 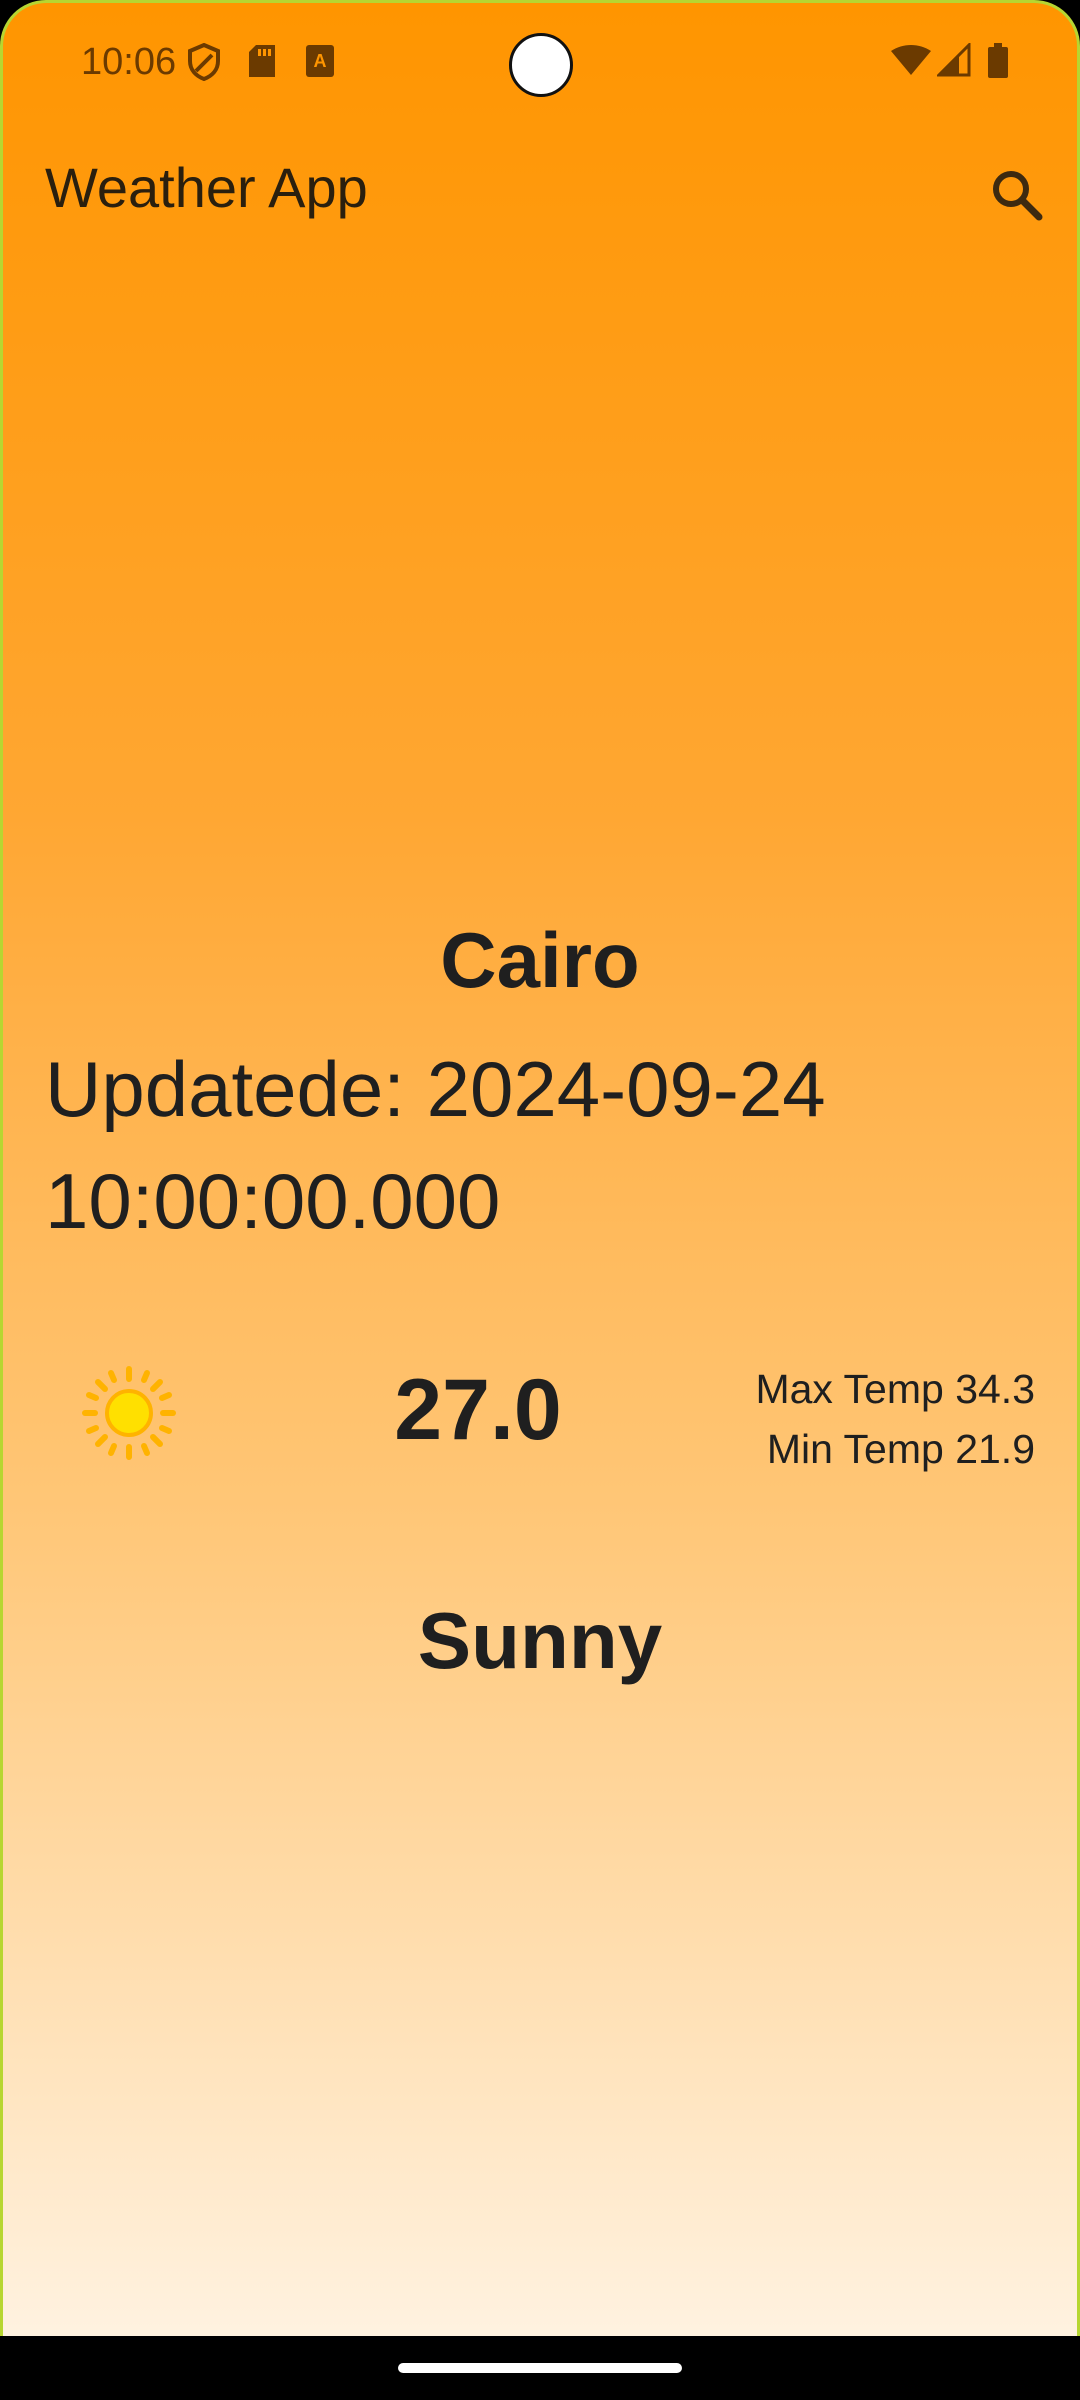 What do you see at coordinates (895, 1389) in the screenshot?
I see `max-temp: Max Temp 34.3` at bounding box center [895, 1389].